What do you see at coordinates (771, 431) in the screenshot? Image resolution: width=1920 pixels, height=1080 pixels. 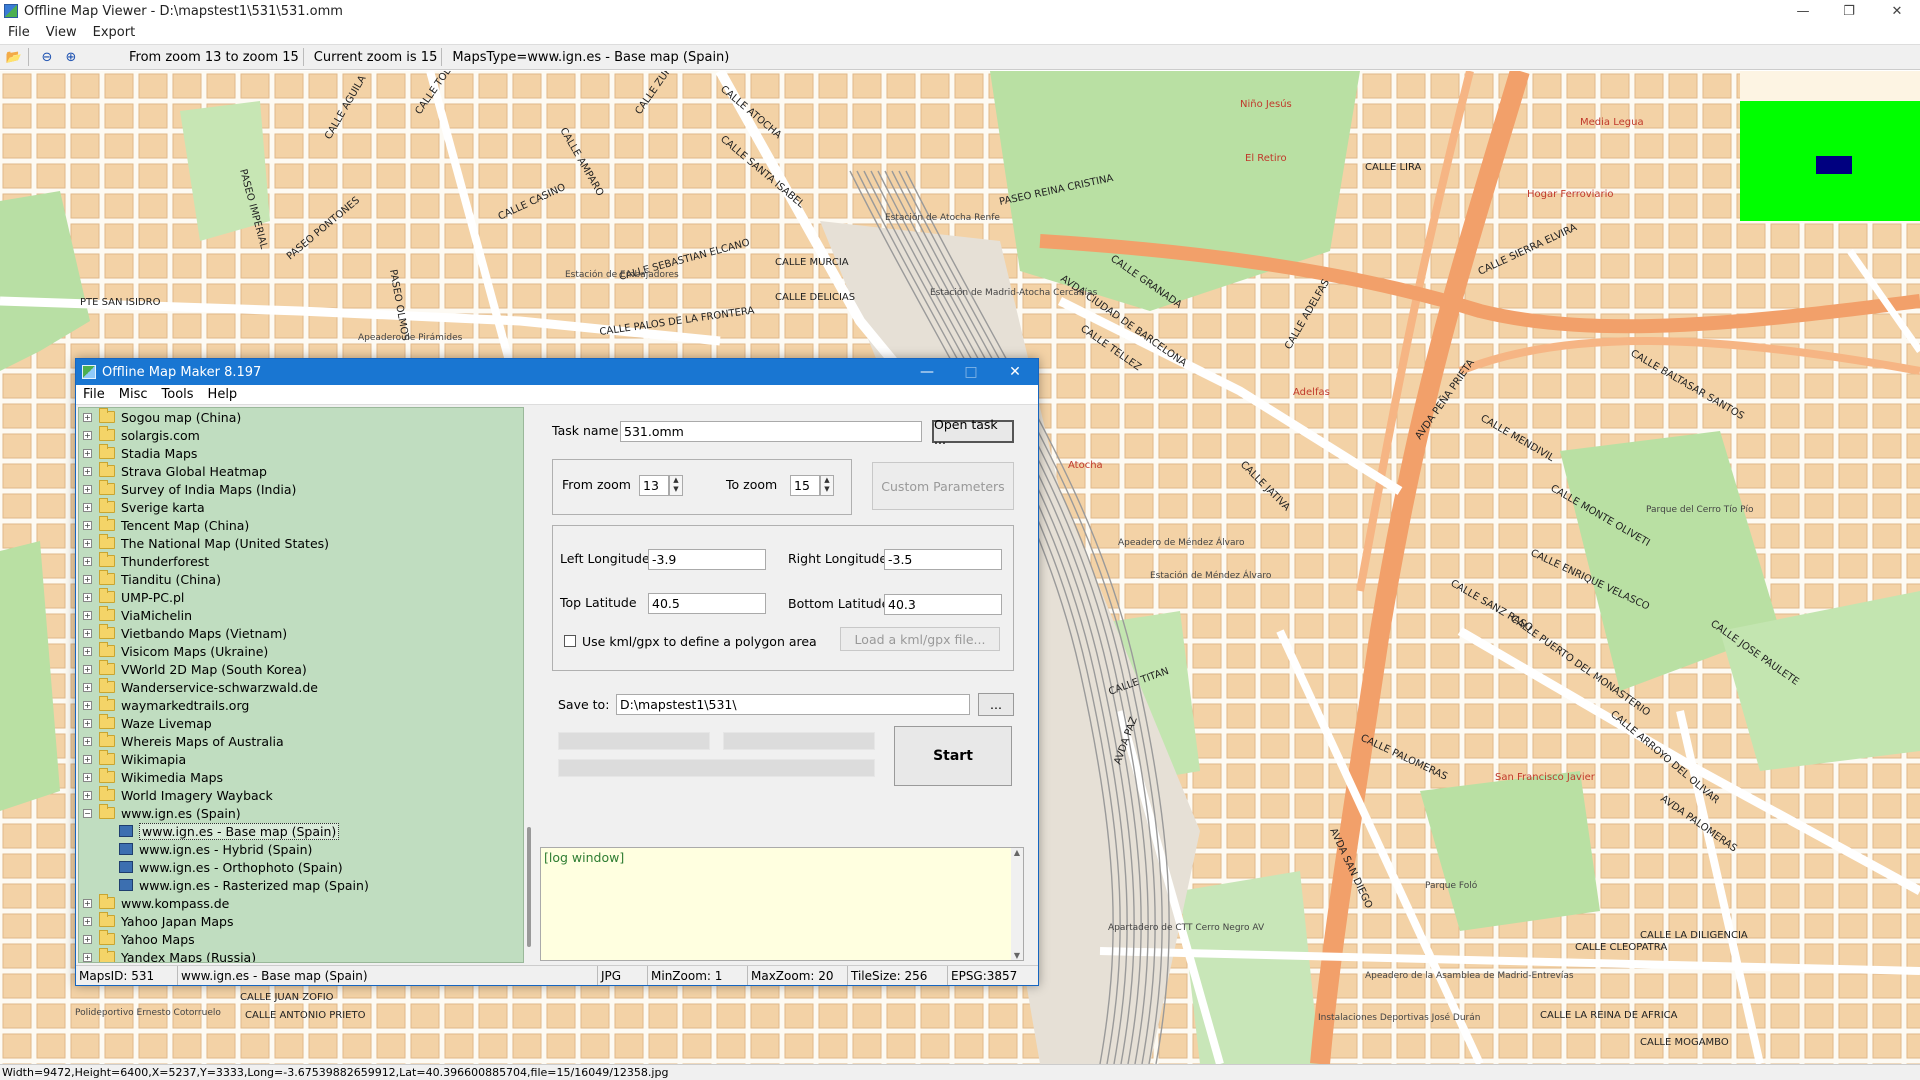 I see `task-name-input: 531.omm` at bounding box center [771, 431].